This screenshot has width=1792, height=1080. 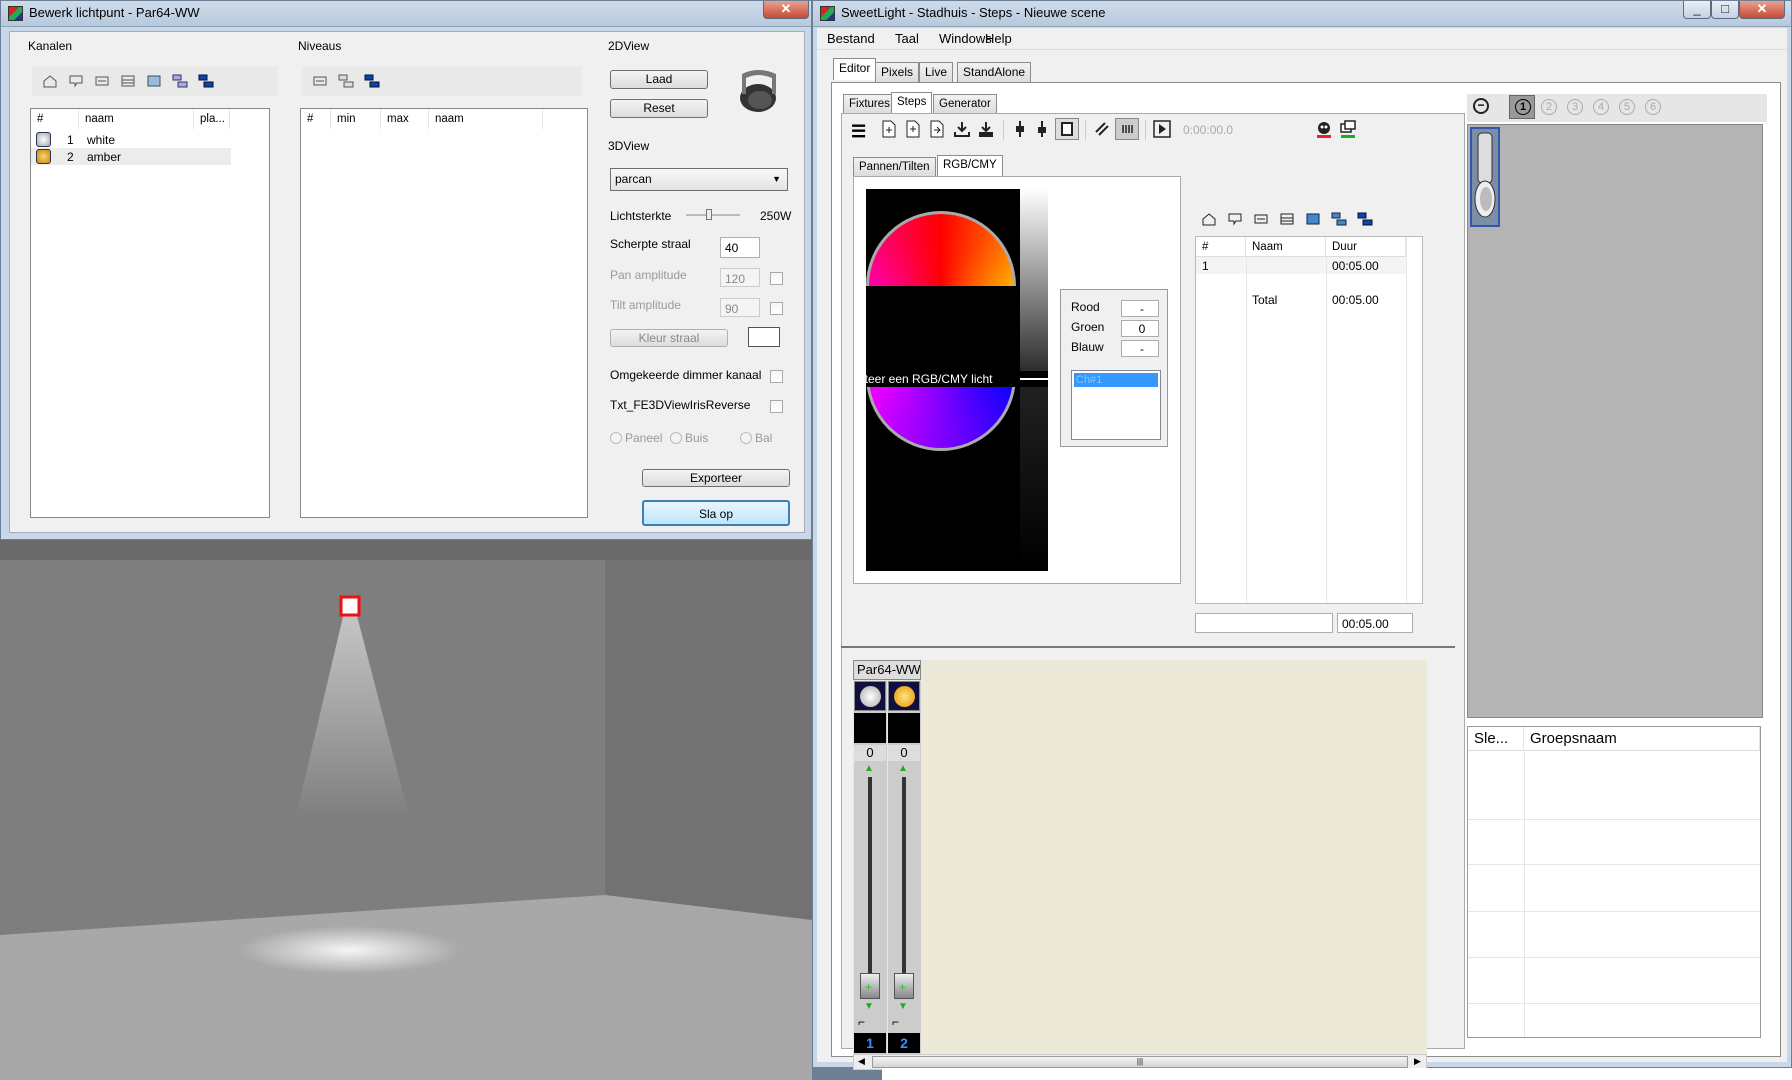 What do you see at coordinates (965, 103) in the screenshot?
I see `tab-generator: Generator` at bounding box center [965, 103].